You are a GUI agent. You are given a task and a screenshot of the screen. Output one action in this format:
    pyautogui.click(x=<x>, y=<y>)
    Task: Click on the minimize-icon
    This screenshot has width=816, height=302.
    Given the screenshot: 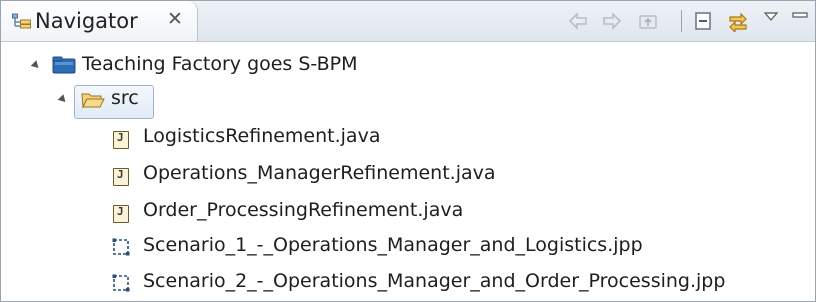 What is the action you would take?
    pyautogui.click(x=800, y=16)
    